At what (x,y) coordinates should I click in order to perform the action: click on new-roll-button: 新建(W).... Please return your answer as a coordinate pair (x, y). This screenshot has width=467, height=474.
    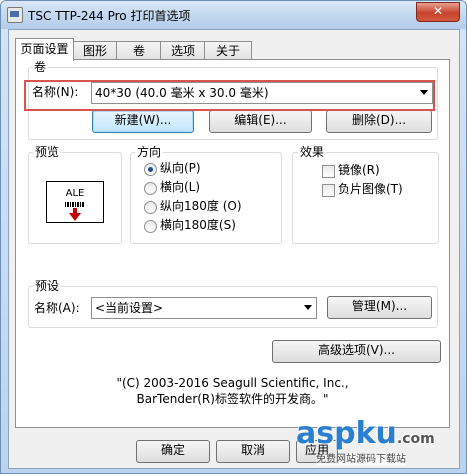
    Looking at the image, I should click on (143, 121).